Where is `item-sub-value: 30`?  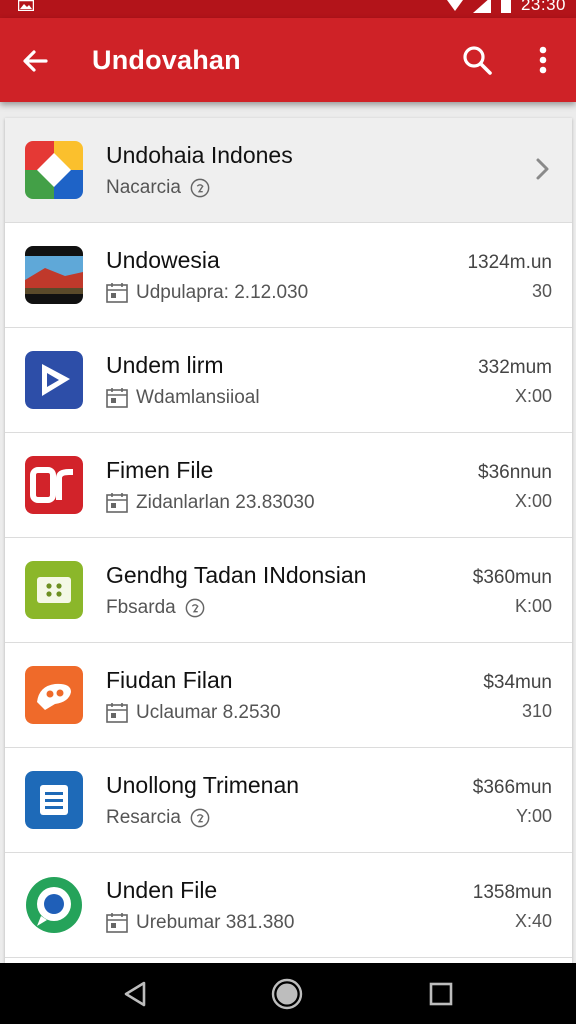 item-sub-value: 30 is located at coordinates (541, 291).